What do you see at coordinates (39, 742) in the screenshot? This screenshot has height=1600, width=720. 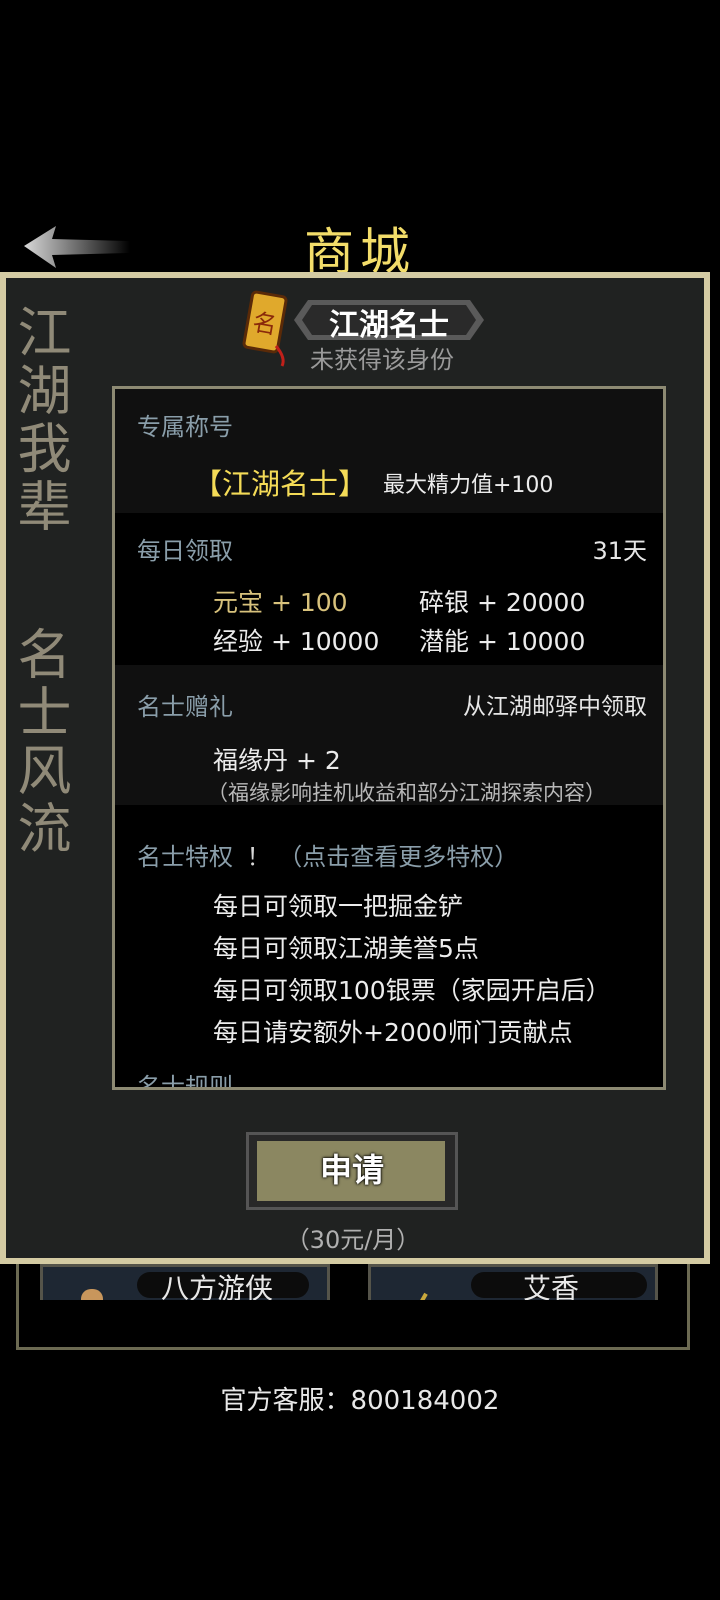 I see `side-calligraphy-bottom: 名士风流` at bounding box center [39, 742].